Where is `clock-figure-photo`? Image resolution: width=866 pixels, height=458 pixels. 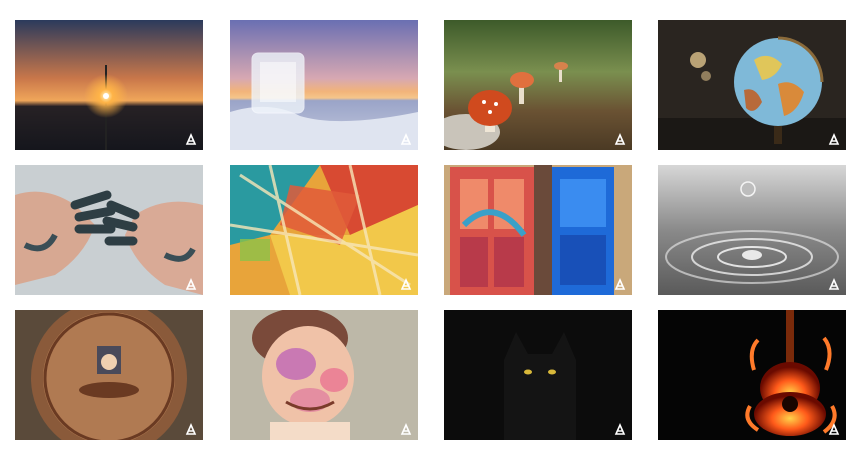
clock-figure-photo is located at coordinates (109, 375).